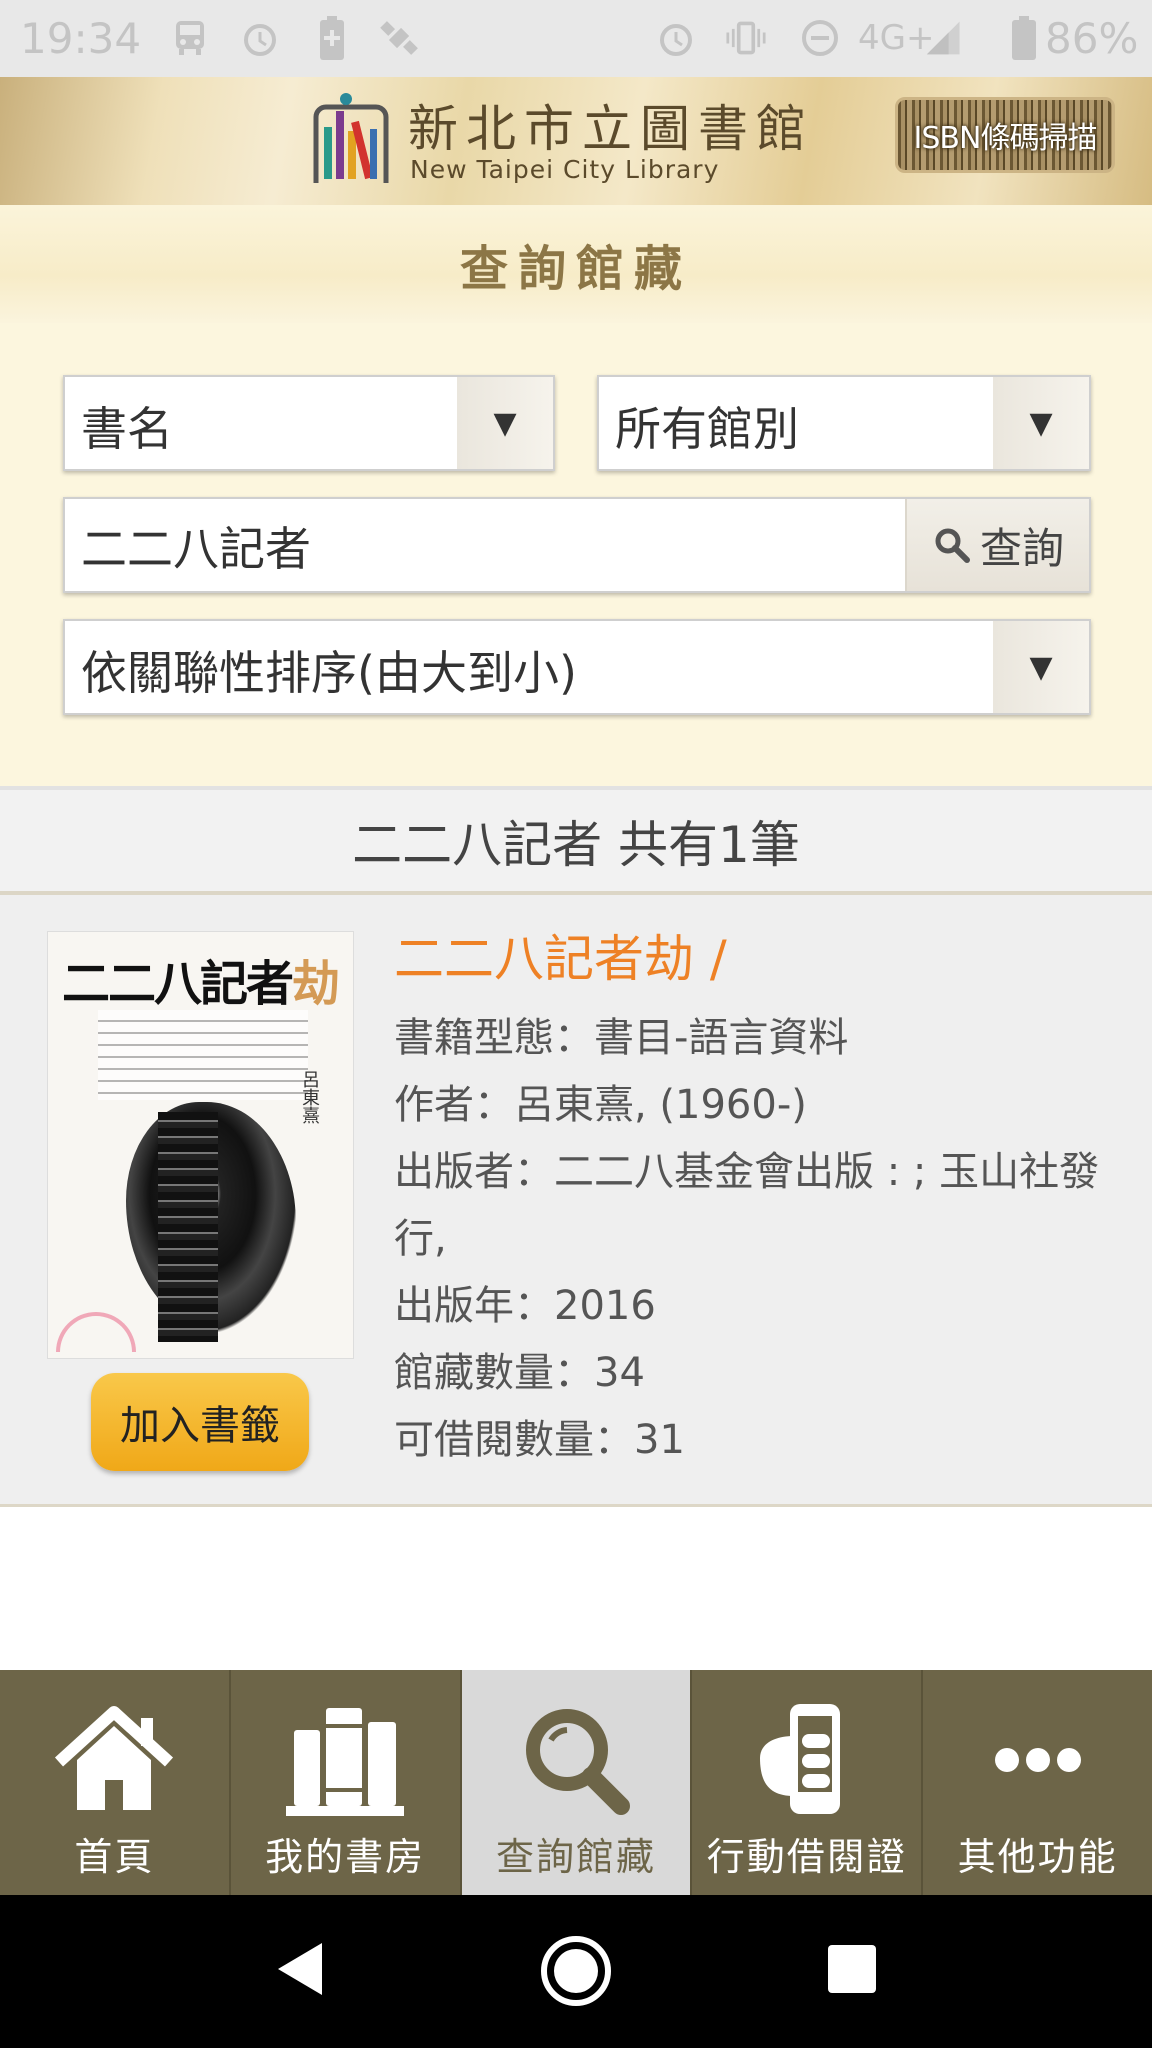 This screenshot has width=1152, height=2048. I want to click on branch-select: 所有館別 ▼, so click(844, 423).